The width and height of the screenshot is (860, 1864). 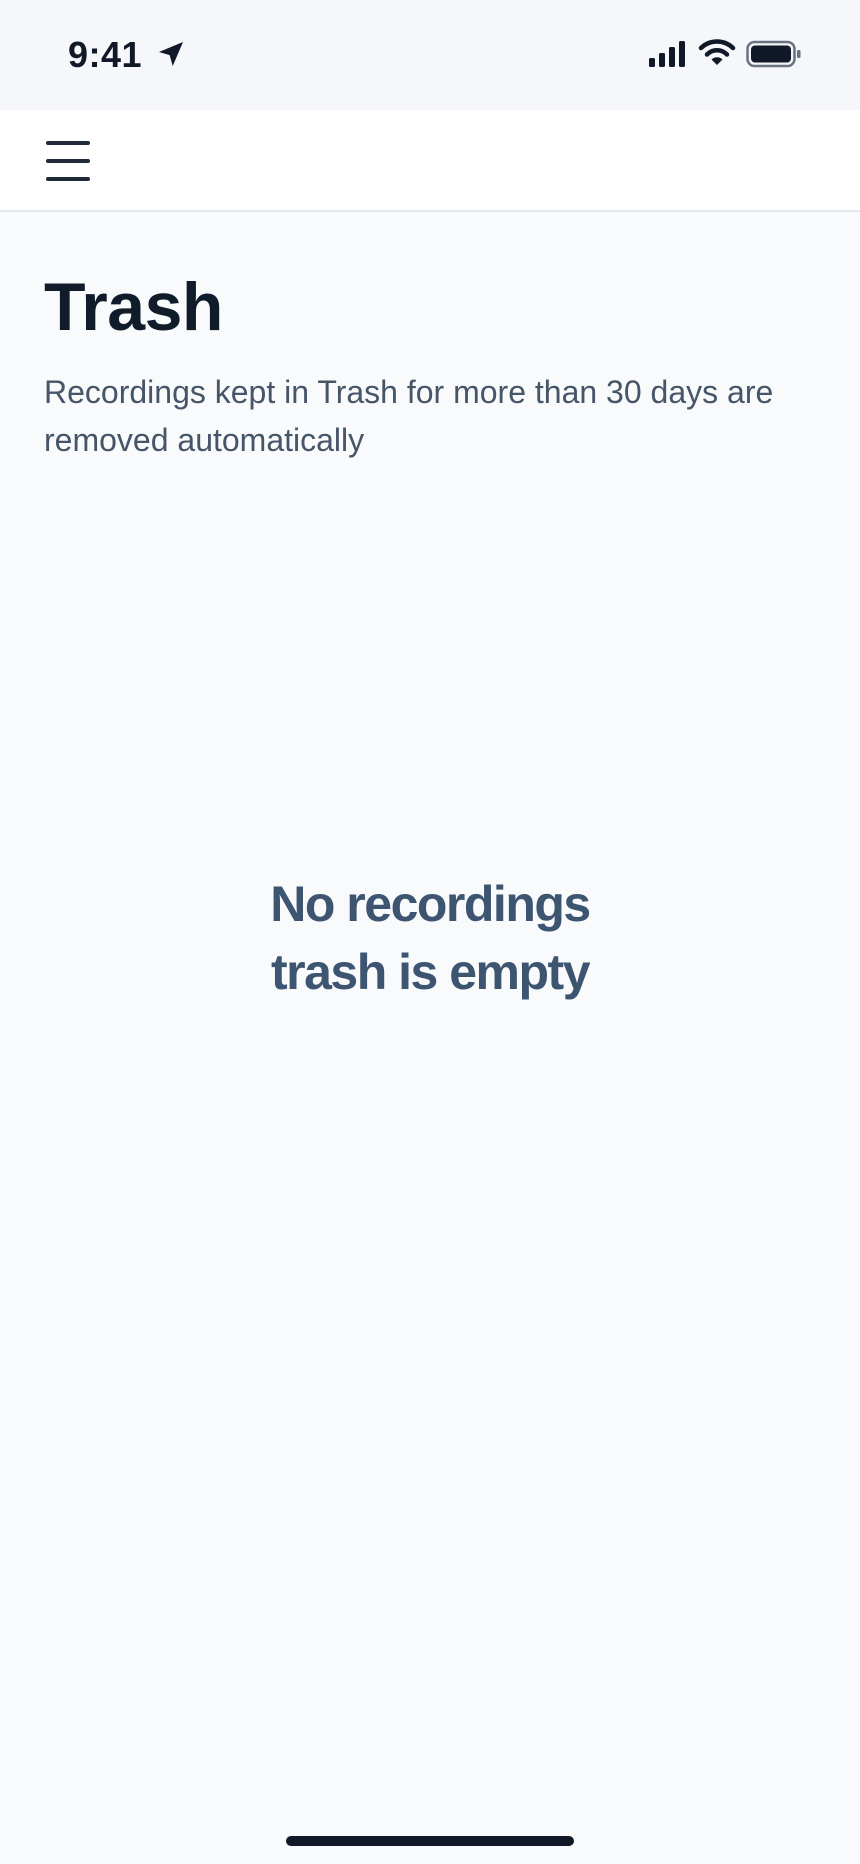 What do you see at coordinates (68, 179) in the screenshot?
I see `menu-bar-bottom` at bounding box center [68, 179].